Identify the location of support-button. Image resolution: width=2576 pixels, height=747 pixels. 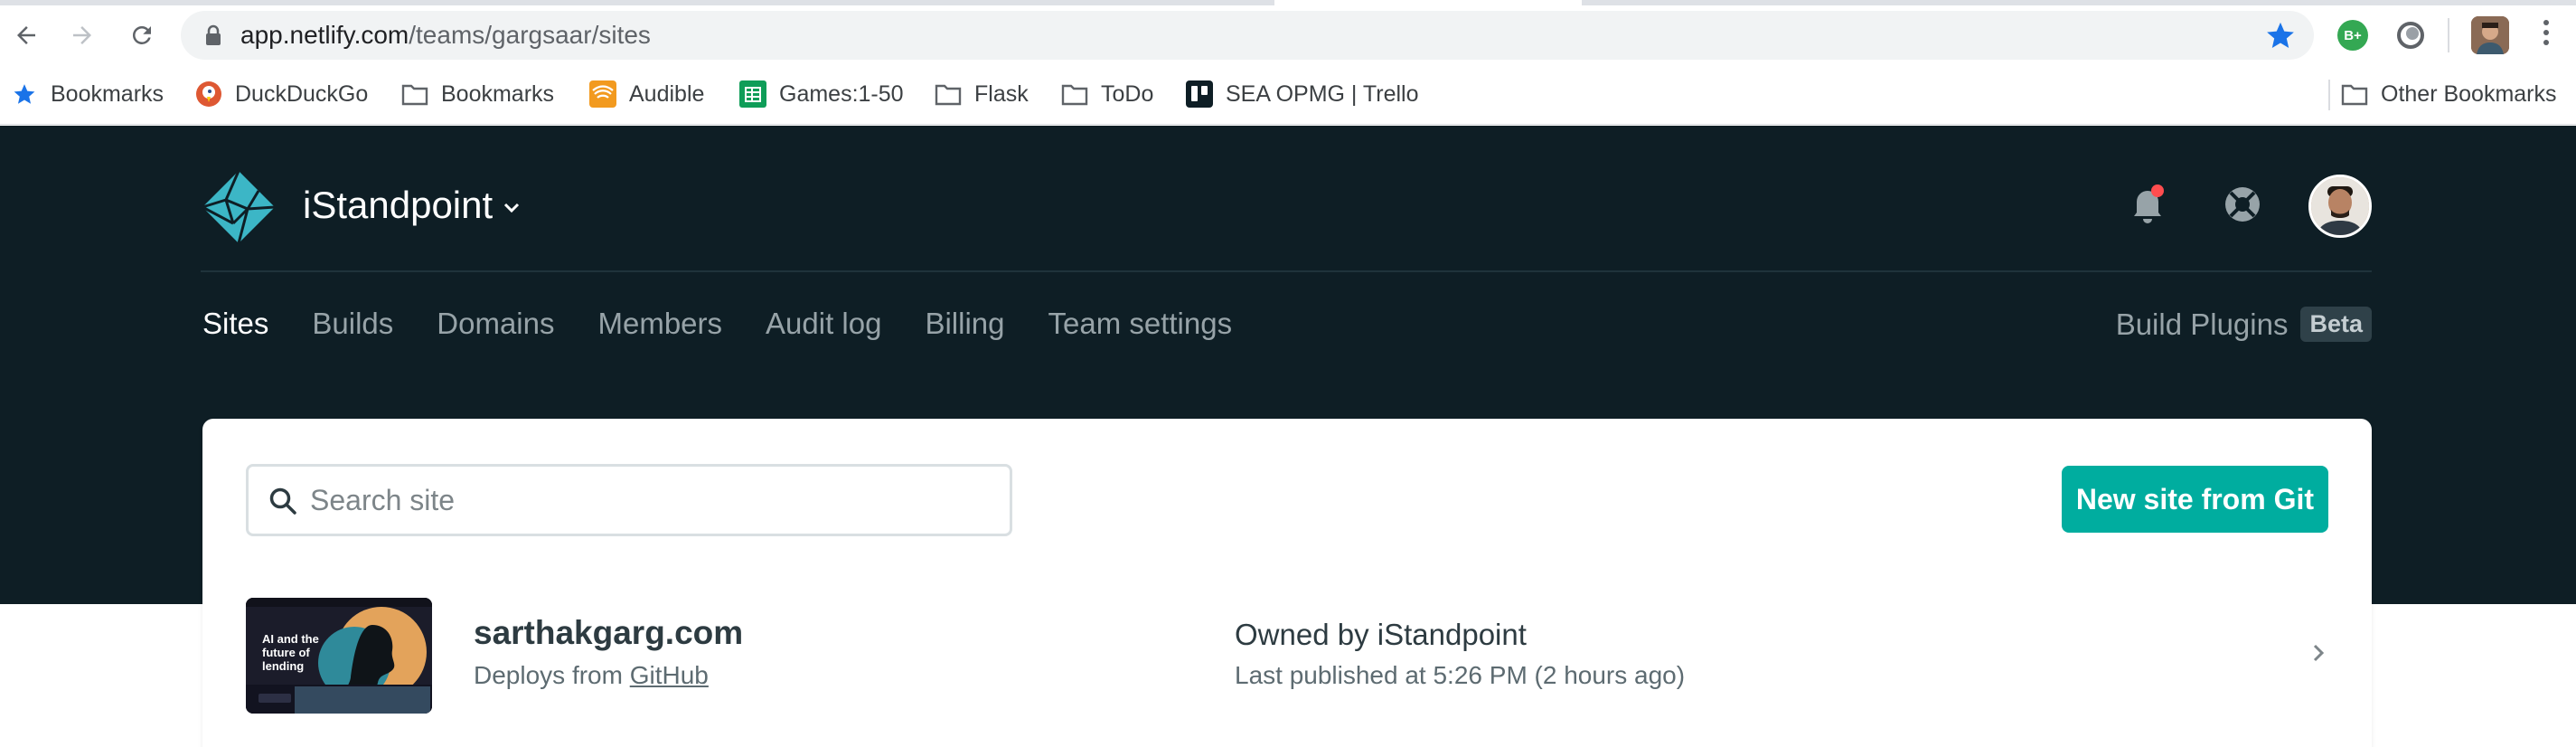
(2242, 206).